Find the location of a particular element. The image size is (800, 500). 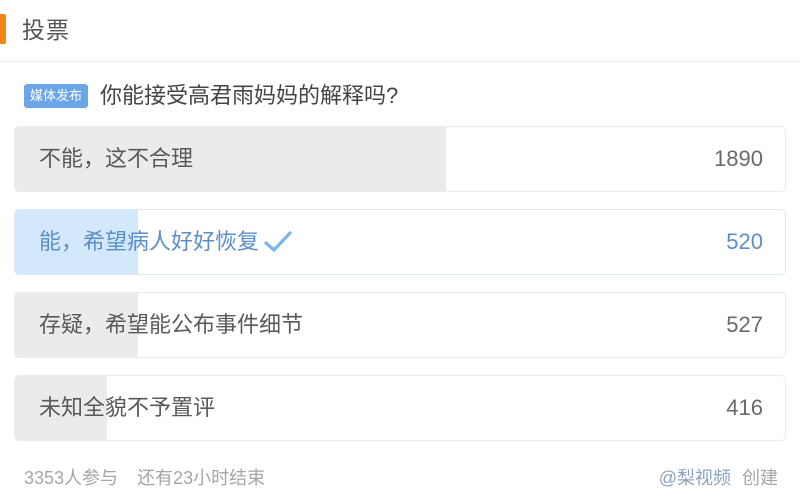

time-remaining: 还有23小时结束 is located at coordinates (201, 478).